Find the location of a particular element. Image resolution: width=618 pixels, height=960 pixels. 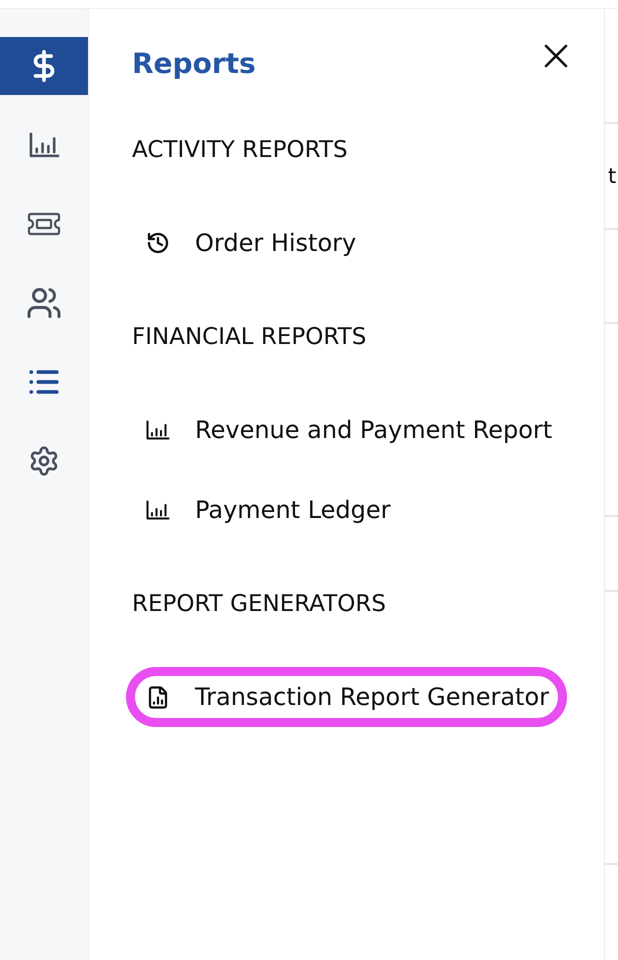

sidebar-nav-button is located at coordinates (44, 66).